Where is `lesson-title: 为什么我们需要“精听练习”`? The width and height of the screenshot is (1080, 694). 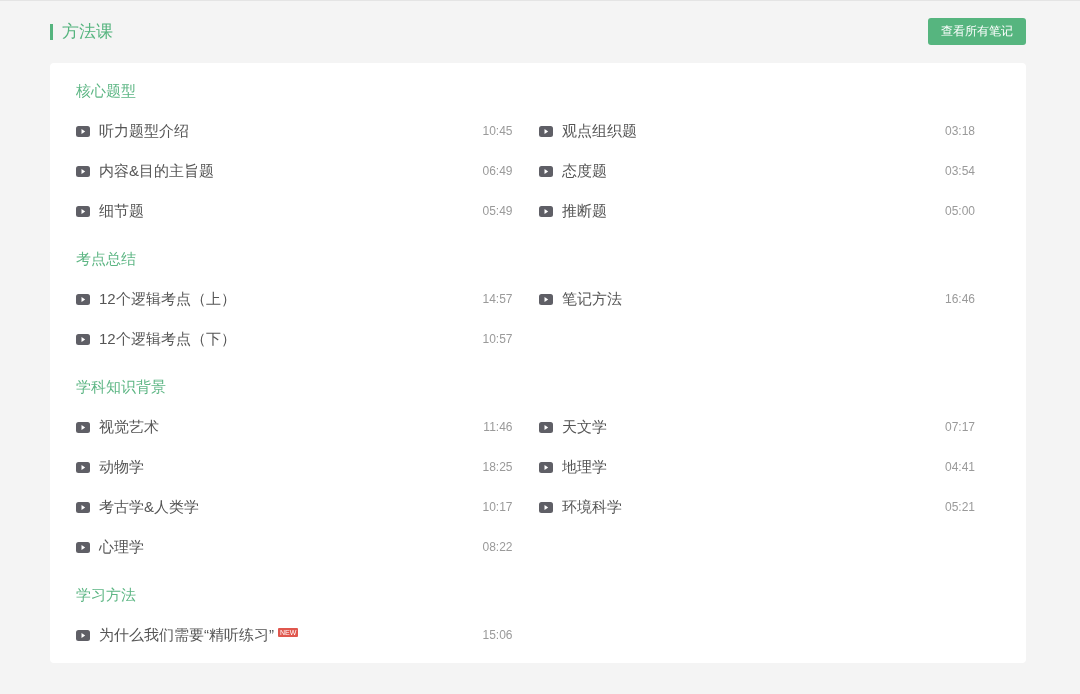
lesson-title: 为什么我们需要“精听练习” is located at coordinates (186, 635).